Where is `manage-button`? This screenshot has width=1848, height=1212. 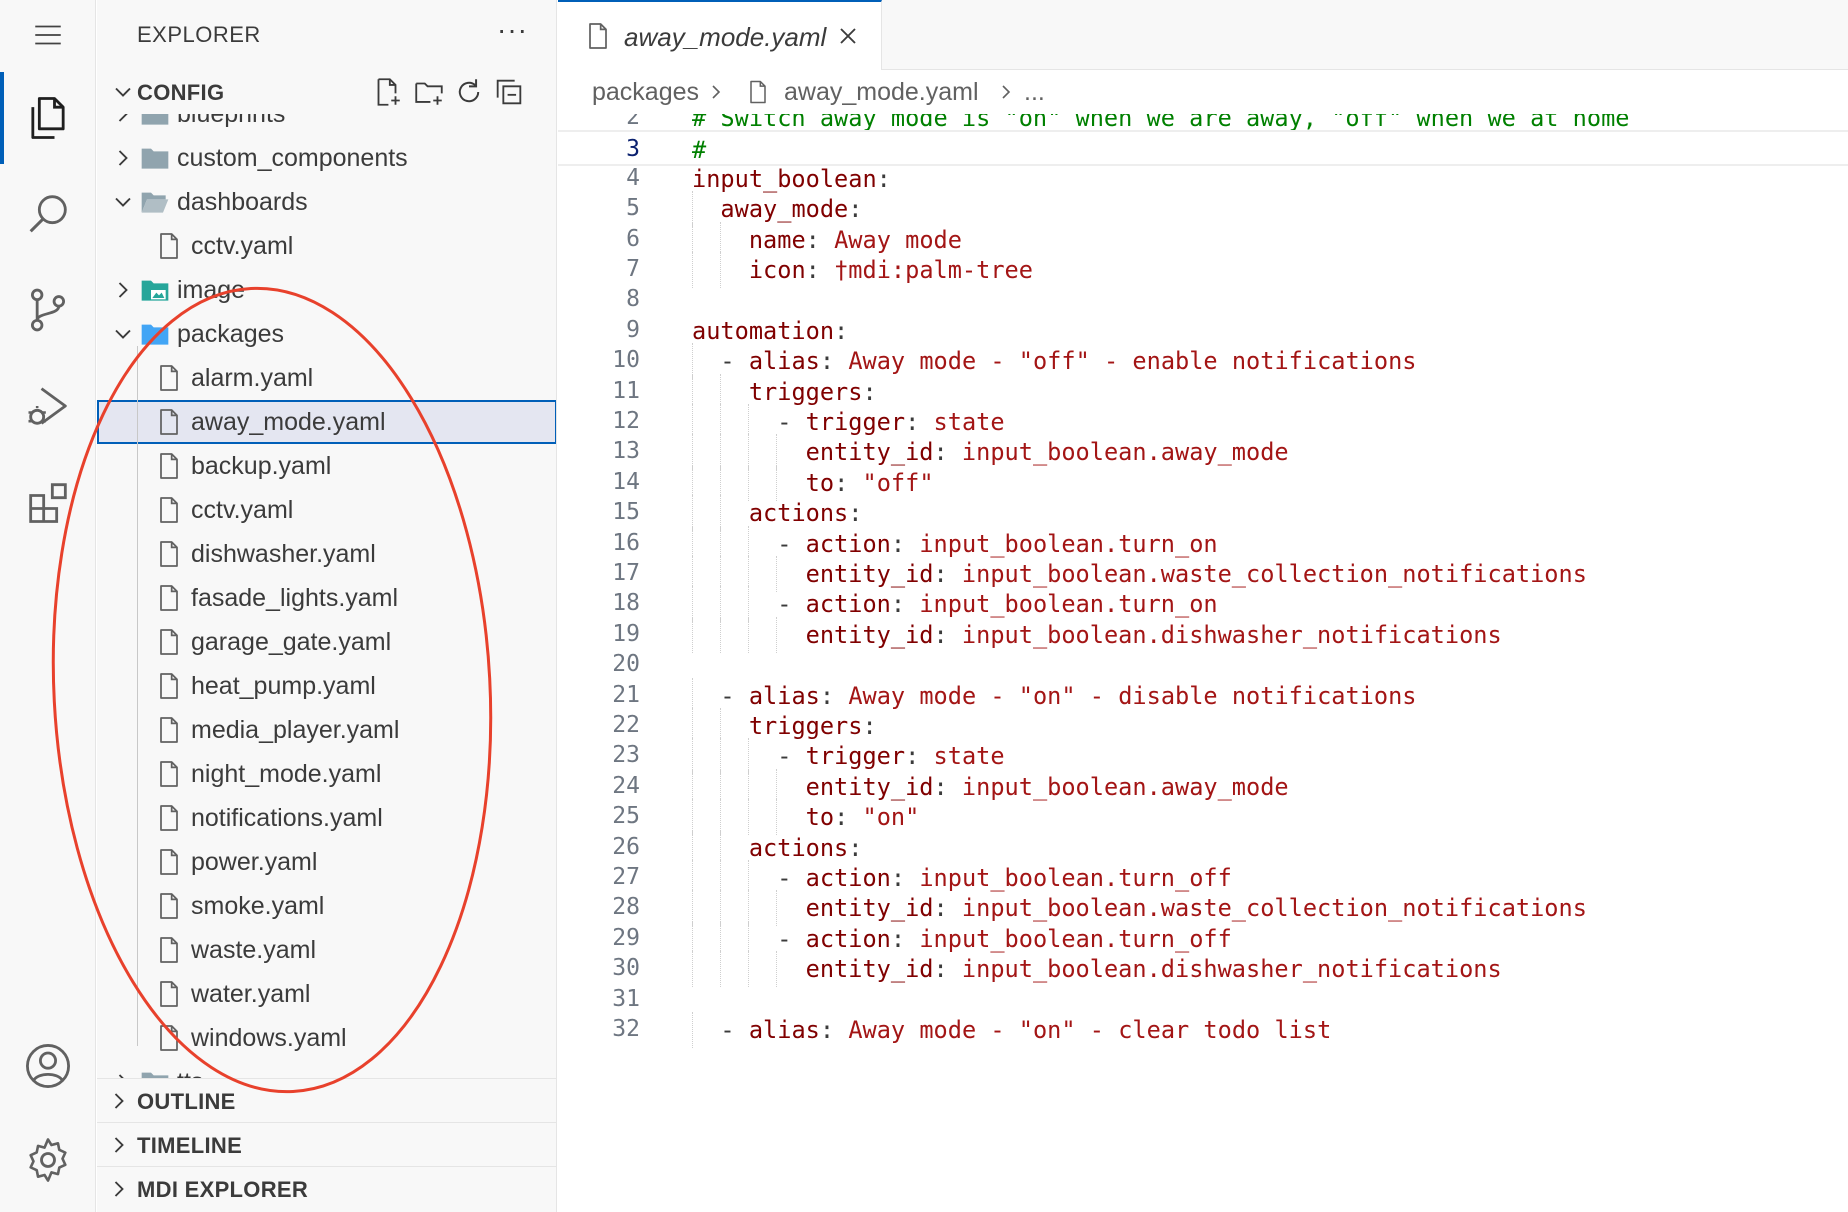
manage-button is located at coordinates (48, 1160).